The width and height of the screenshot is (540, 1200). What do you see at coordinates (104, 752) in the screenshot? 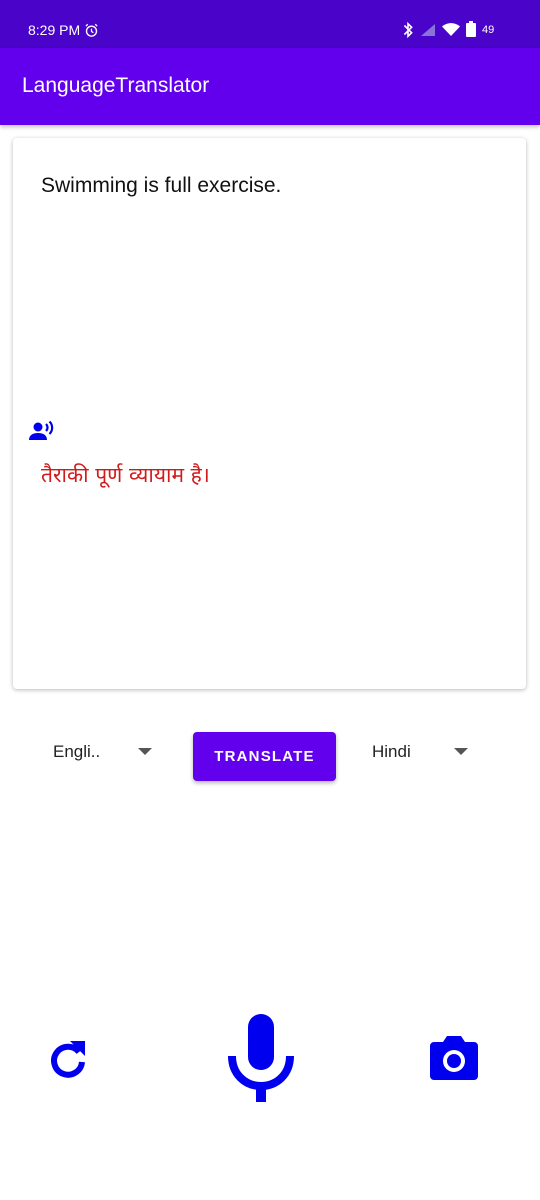
I see `source-language-dropdown: Engli..` at bounding box center [104, 752].